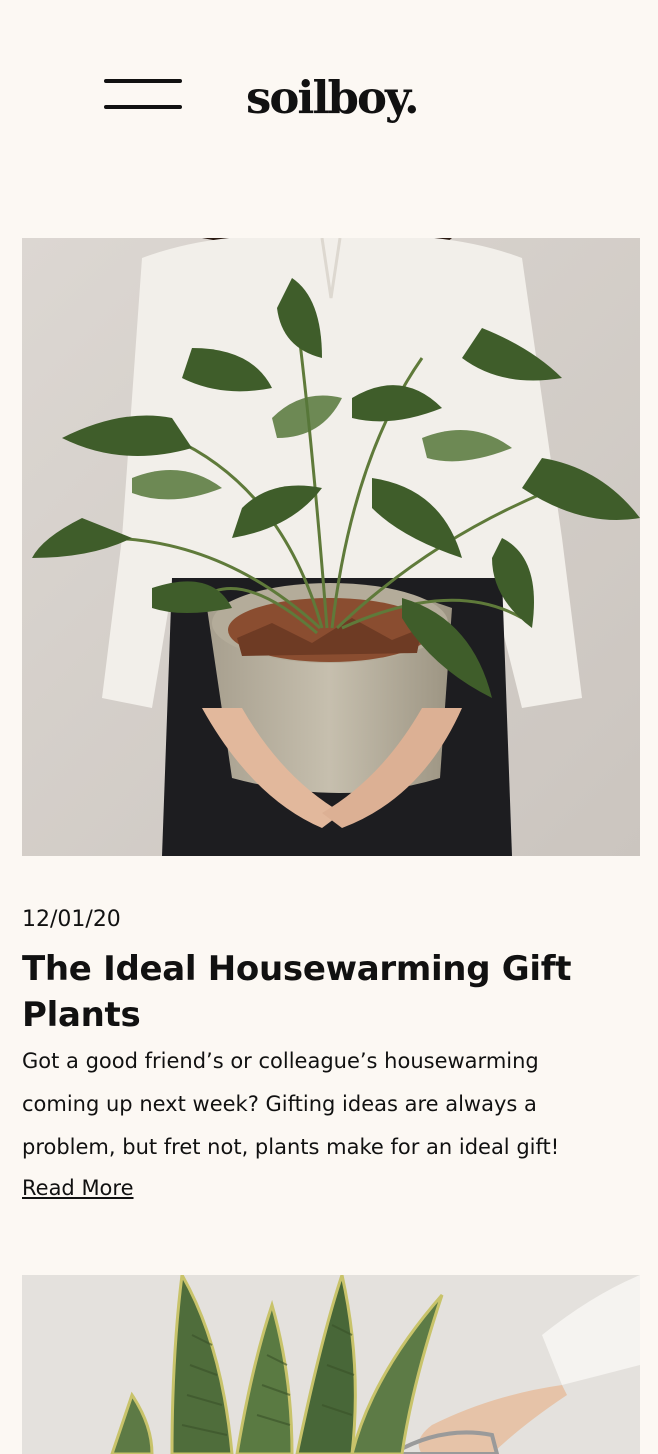 Image resolution: width=658 pixels, height=1454 pixels. I want to click on post-image, so click(331, 1364).